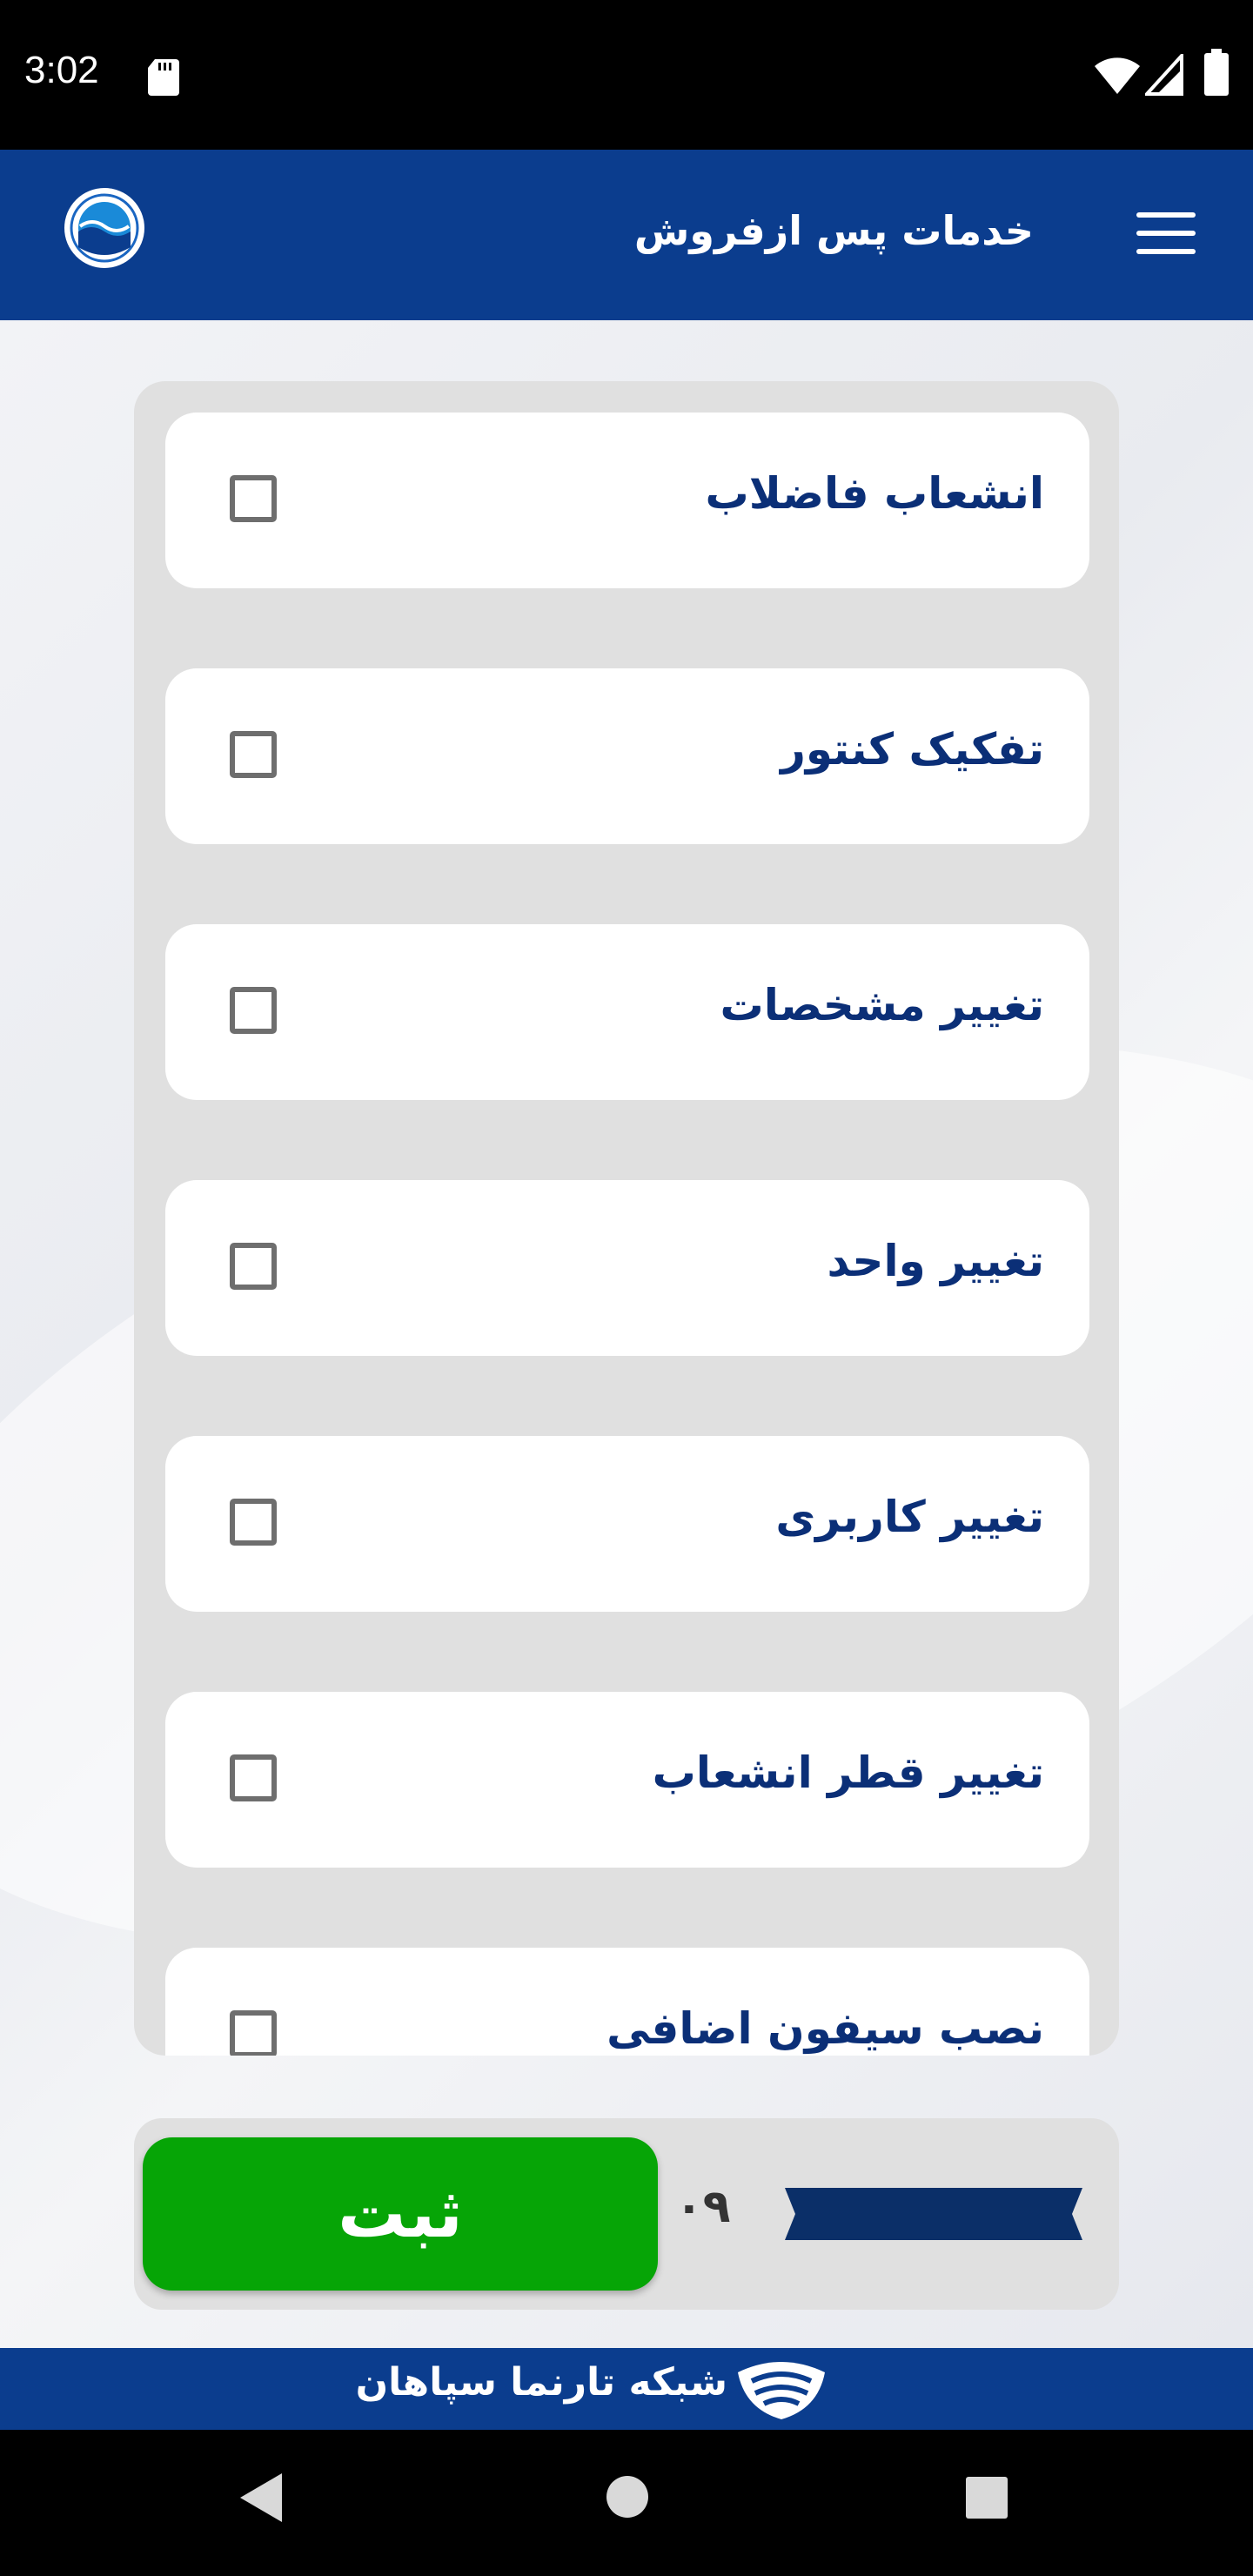 This screenshot has height=2576, width=1253. What do you see at coordinates (626, 75) in the screenshot?
I see `status-bar: 3:02` at bounding box center [626, 75].